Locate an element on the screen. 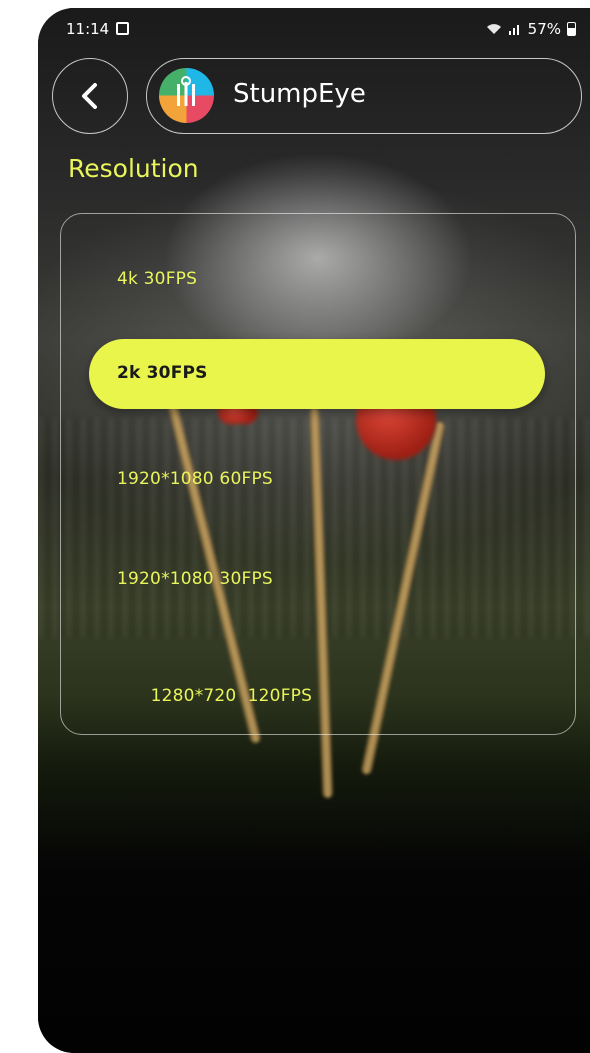 This screenshot has width=590, height=1053. resolution-option-label: 4k 30FPS is located at coordinates (157, 279).